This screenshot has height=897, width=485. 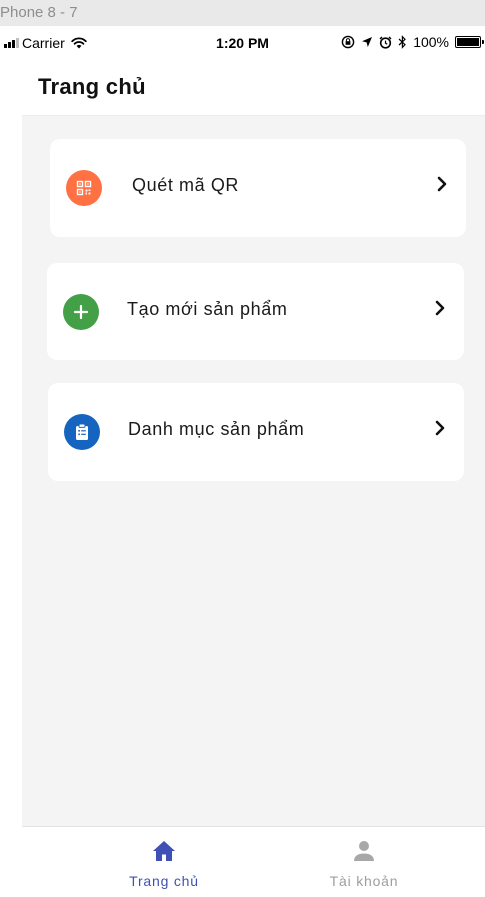 I want to click on qr-code-icon, so click(x=84, y=188).